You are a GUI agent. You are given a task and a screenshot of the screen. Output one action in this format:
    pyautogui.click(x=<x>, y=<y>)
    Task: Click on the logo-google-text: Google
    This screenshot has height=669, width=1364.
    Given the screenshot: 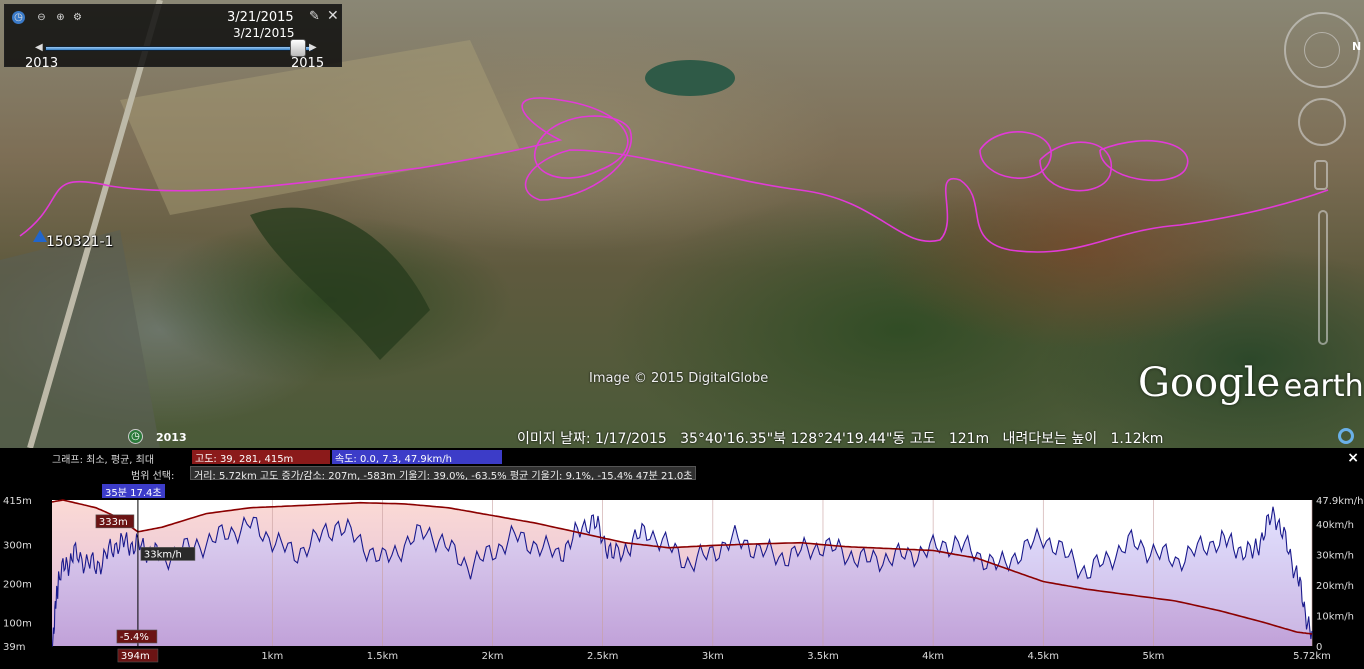 What is the action you would take?
    pyautogui.click(x=1209, y=383)
    